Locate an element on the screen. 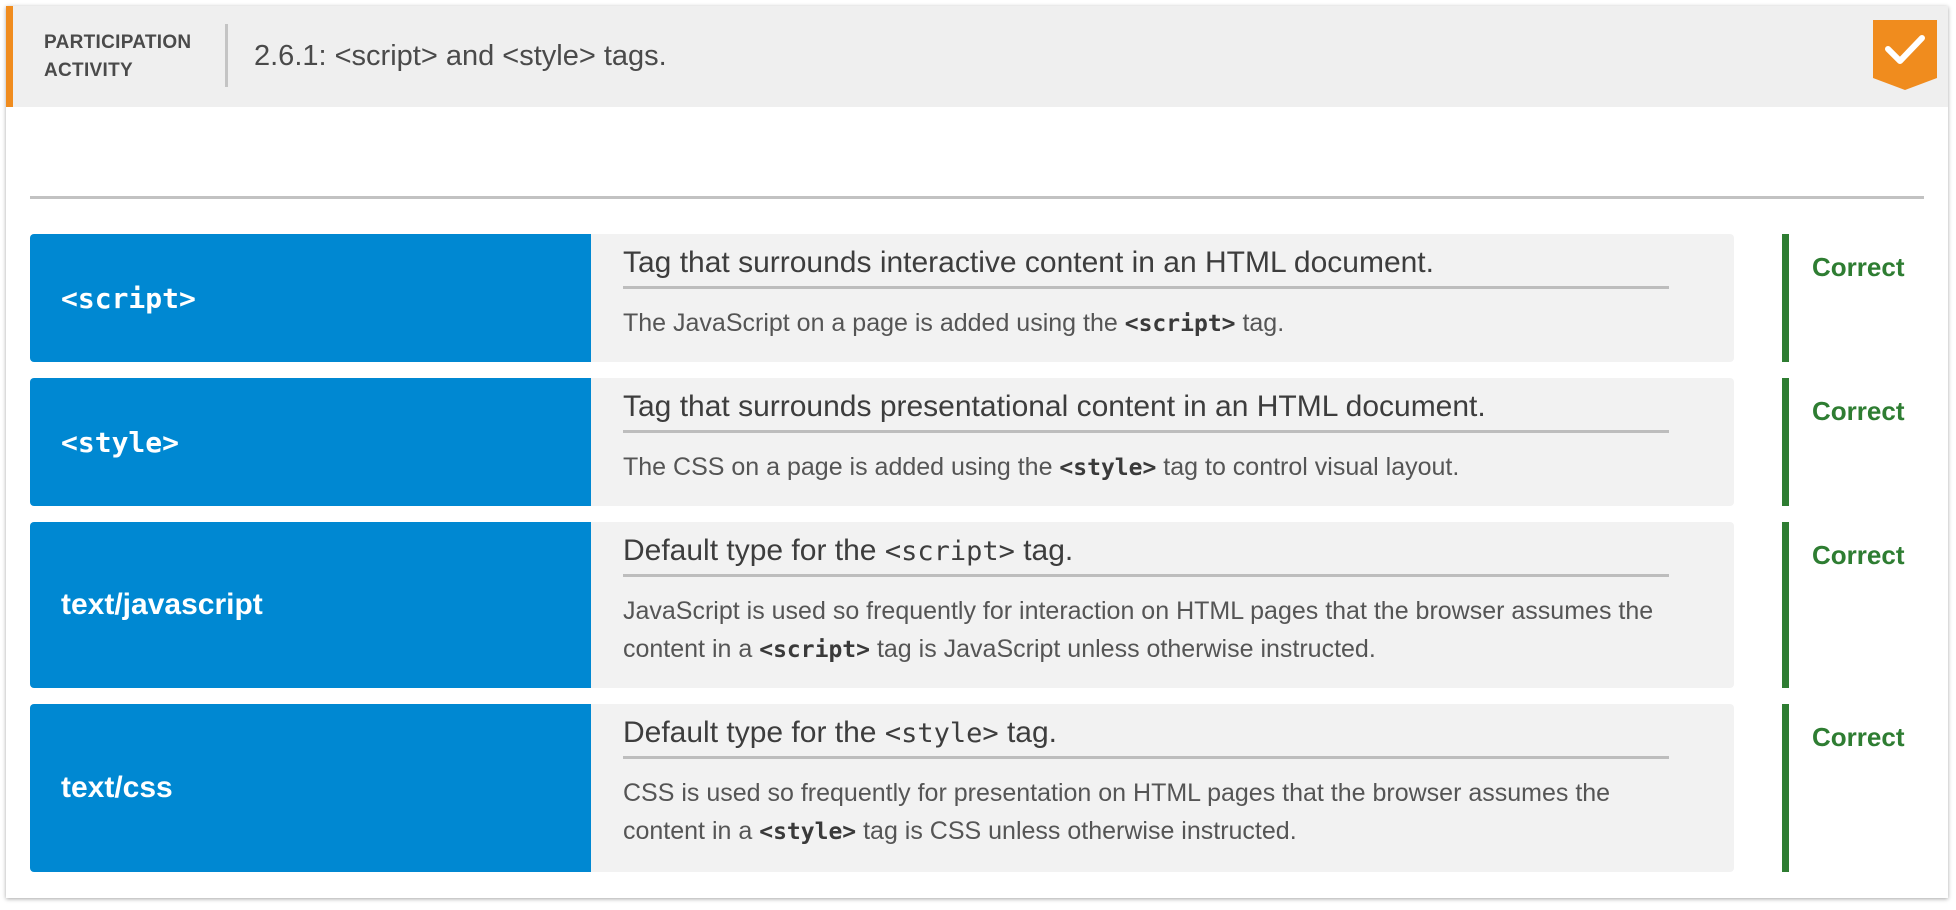 This screenshot has width=1956, height=910. activity-title: 2.6.1: <script> and <style> tags. is located at coordinates (460, 56).